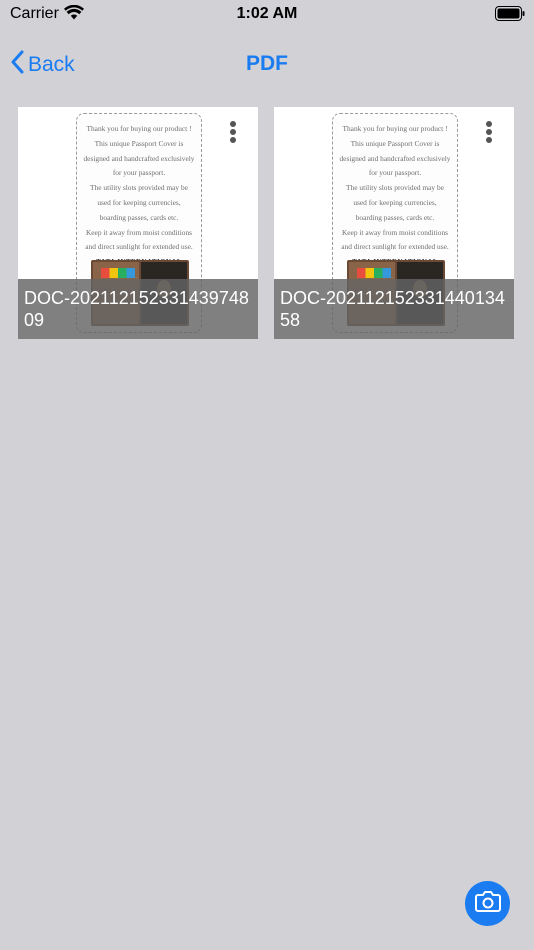  Describe the element at coordinates (51, 64) in the screenshot. I see `back-label: Back` at that location.